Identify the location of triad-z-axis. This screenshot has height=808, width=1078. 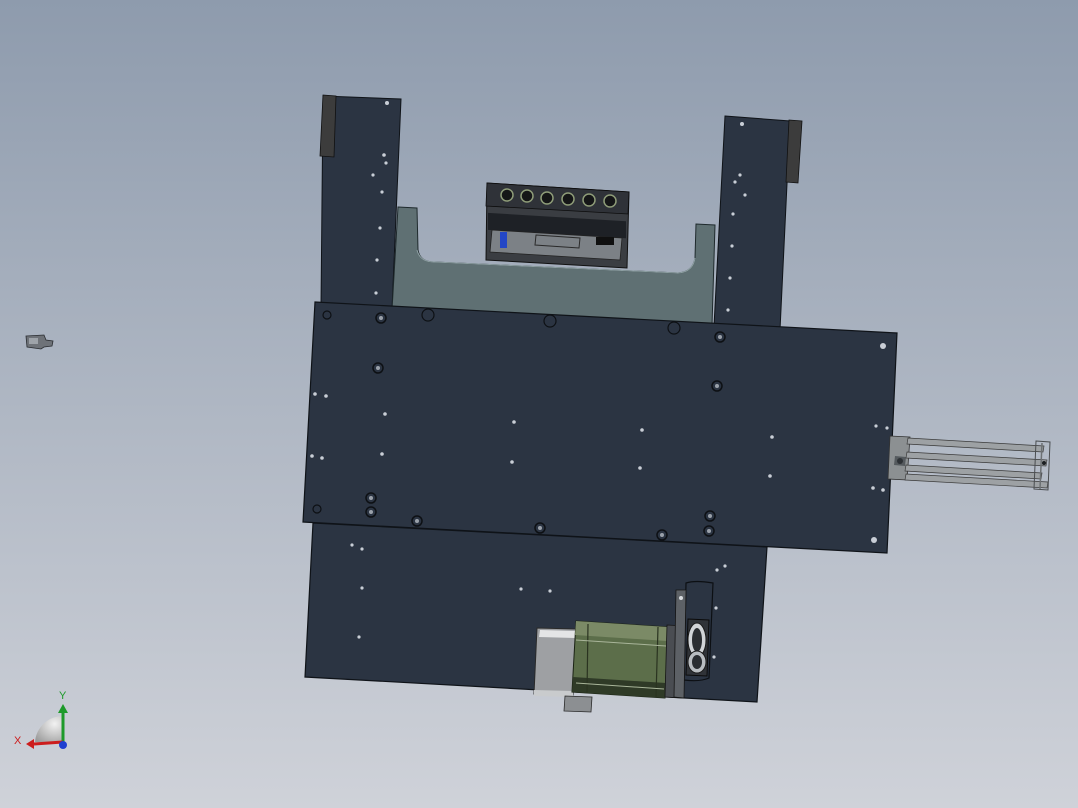
(63, 745).